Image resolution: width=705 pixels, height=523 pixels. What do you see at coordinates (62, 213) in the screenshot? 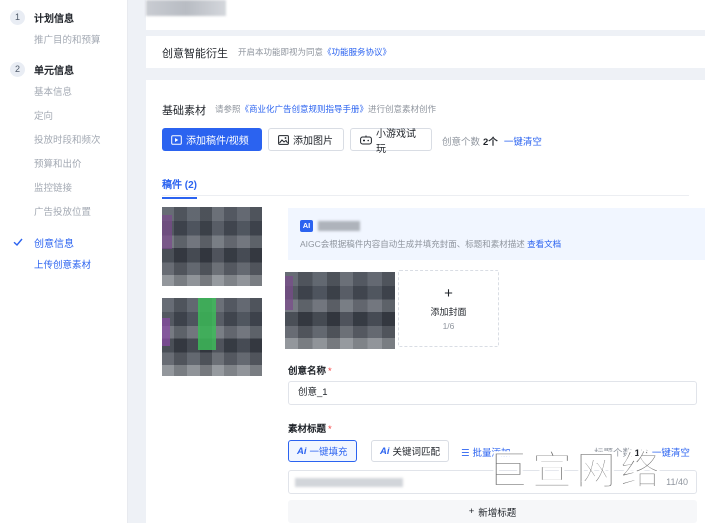
I see `sidebar-item-placement: 广告投放位置` at bounding box center [62, 213].